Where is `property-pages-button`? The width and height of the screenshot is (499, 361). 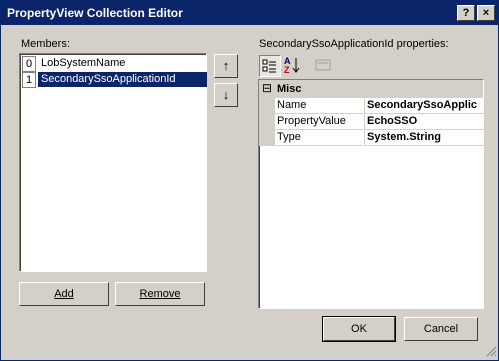
property-pages-button is located at coordinates (323, 65).